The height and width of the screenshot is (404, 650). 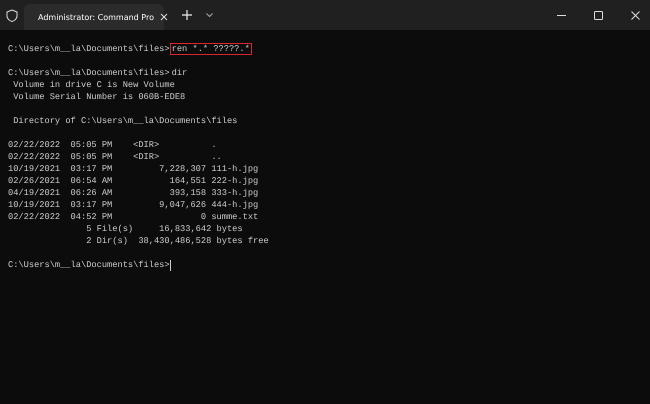 What do you see at coordinates (209, 15) in the screenshot?
I see `chevron-down-icon` at bounding box center [209, 15].